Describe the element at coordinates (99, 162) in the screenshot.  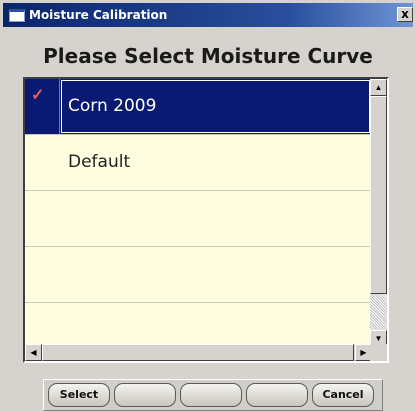
I see `list-item-label: Default` at that location.